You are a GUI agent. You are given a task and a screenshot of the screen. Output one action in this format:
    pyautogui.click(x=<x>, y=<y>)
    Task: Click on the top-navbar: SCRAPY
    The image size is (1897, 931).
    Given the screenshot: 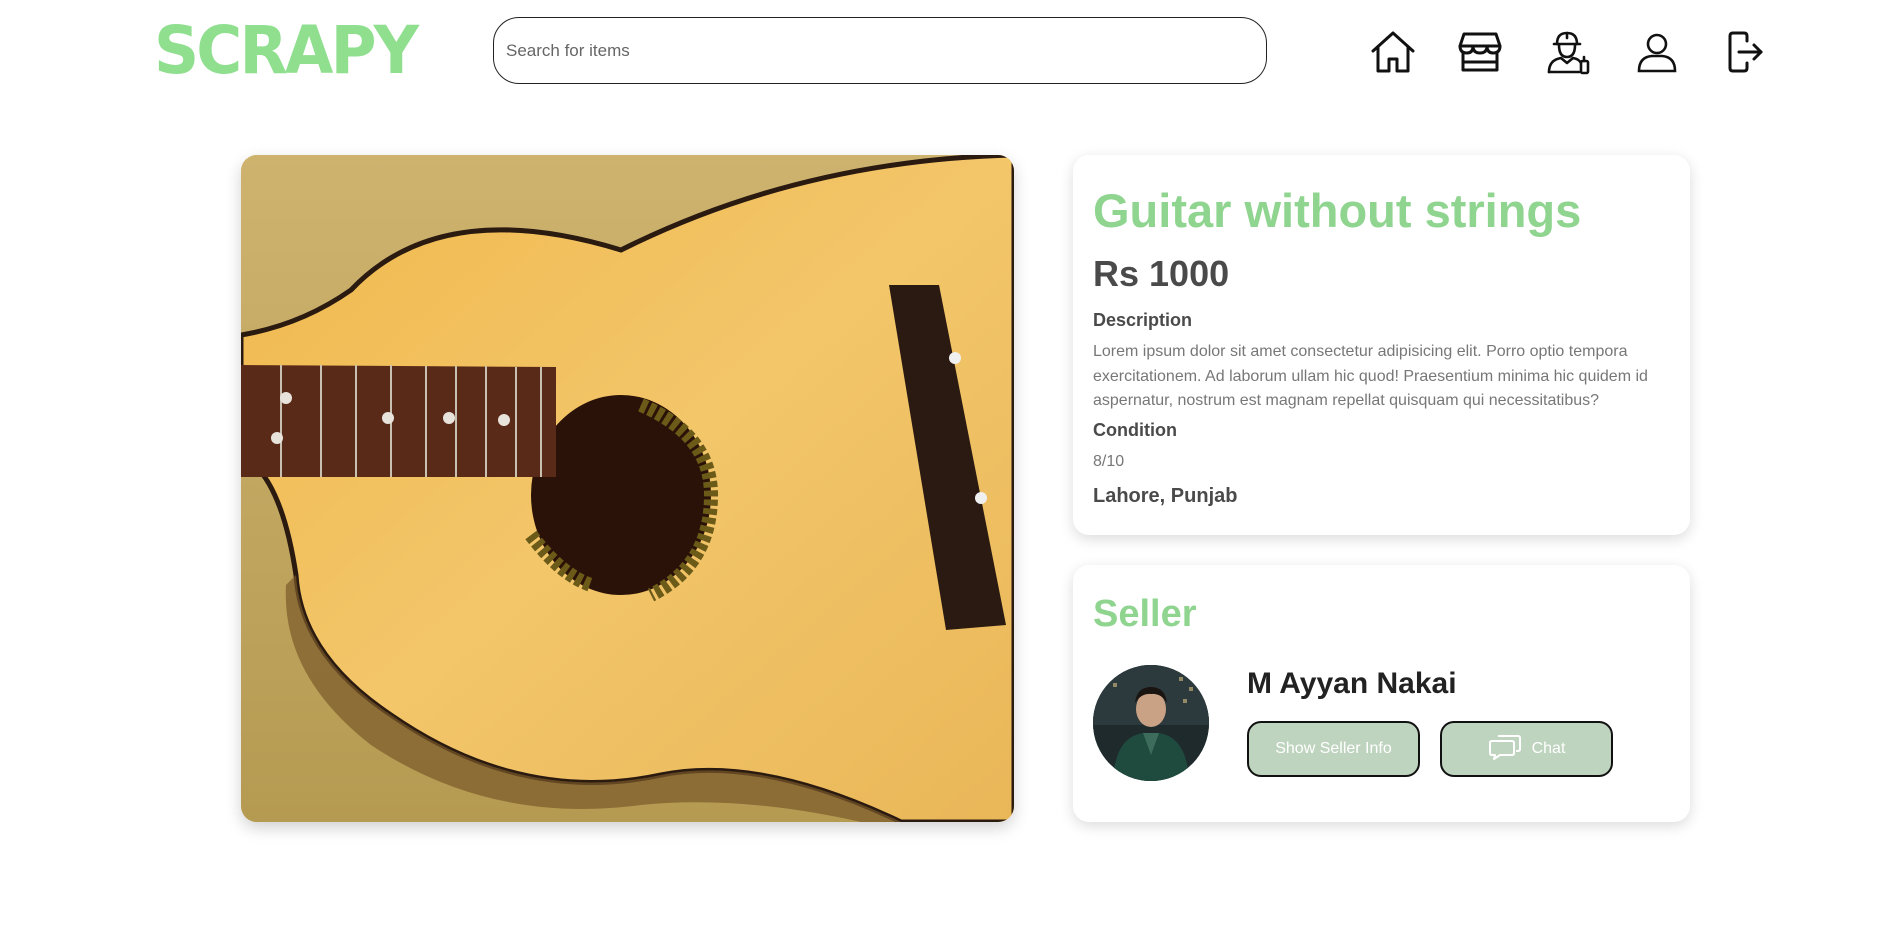 What is the action you would take?
    pyautogui.click(x=948, y=50)
    